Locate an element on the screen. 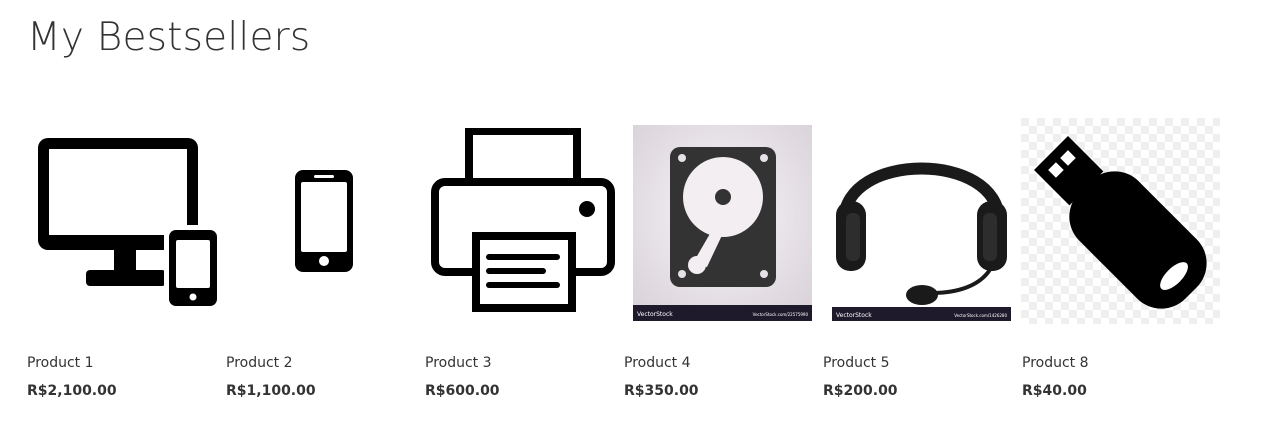 The width and height of the screenshot is (1280, 445). product-image-link: VectorStock VectorStock.com/1426280 is located at coordinates (921, 220).